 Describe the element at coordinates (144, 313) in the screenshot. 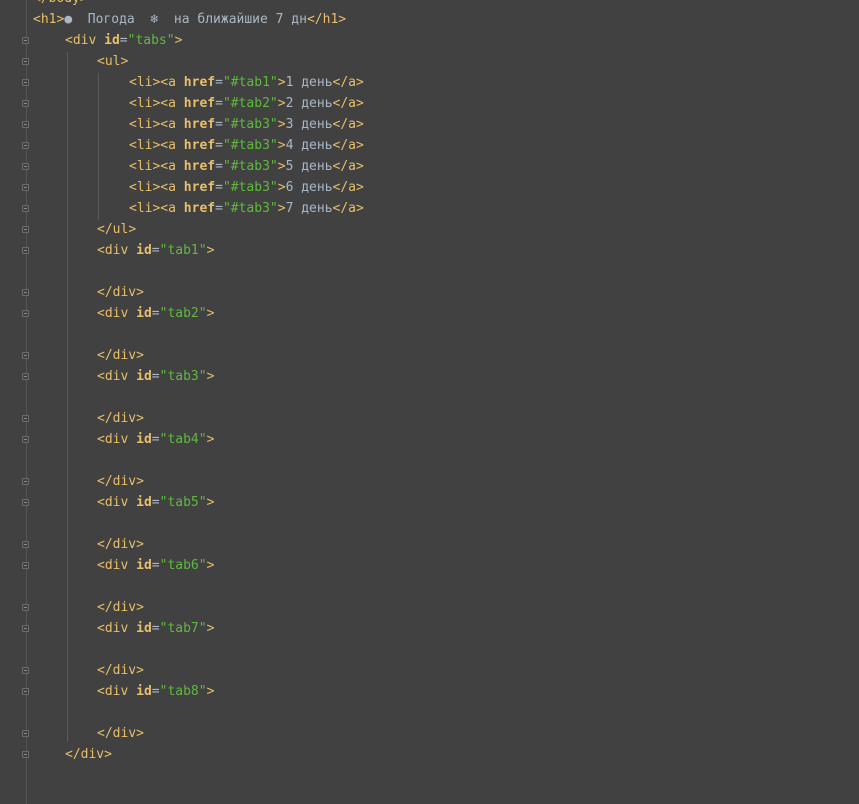

I see `attribute-name: id` at that location.